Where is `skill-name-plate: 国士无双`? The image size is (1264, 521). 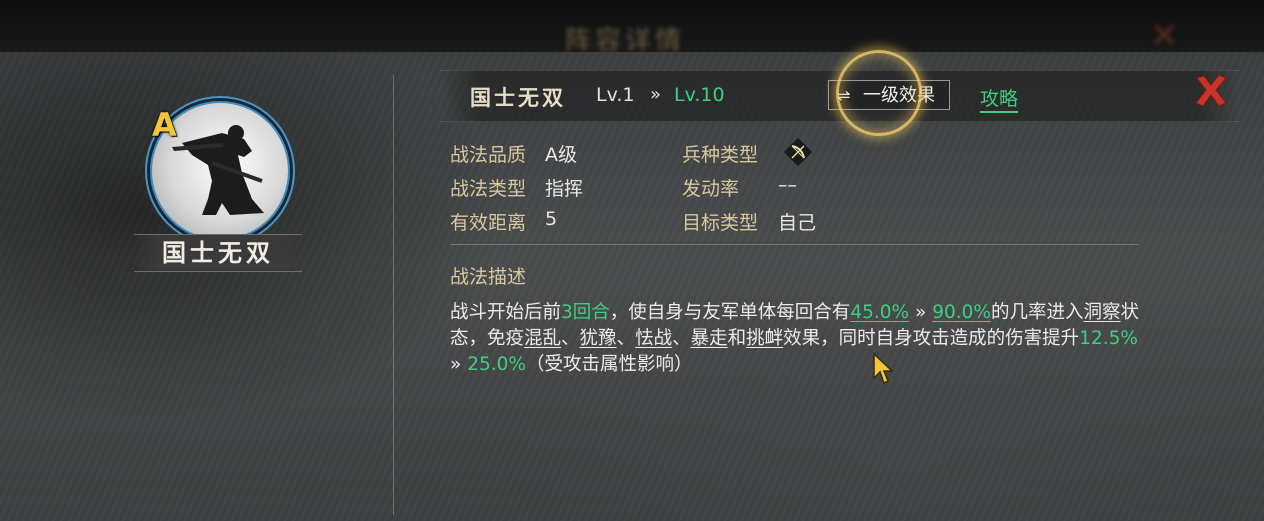 skill-name-plate: 国士无双 is located at coordinates (218, 253).